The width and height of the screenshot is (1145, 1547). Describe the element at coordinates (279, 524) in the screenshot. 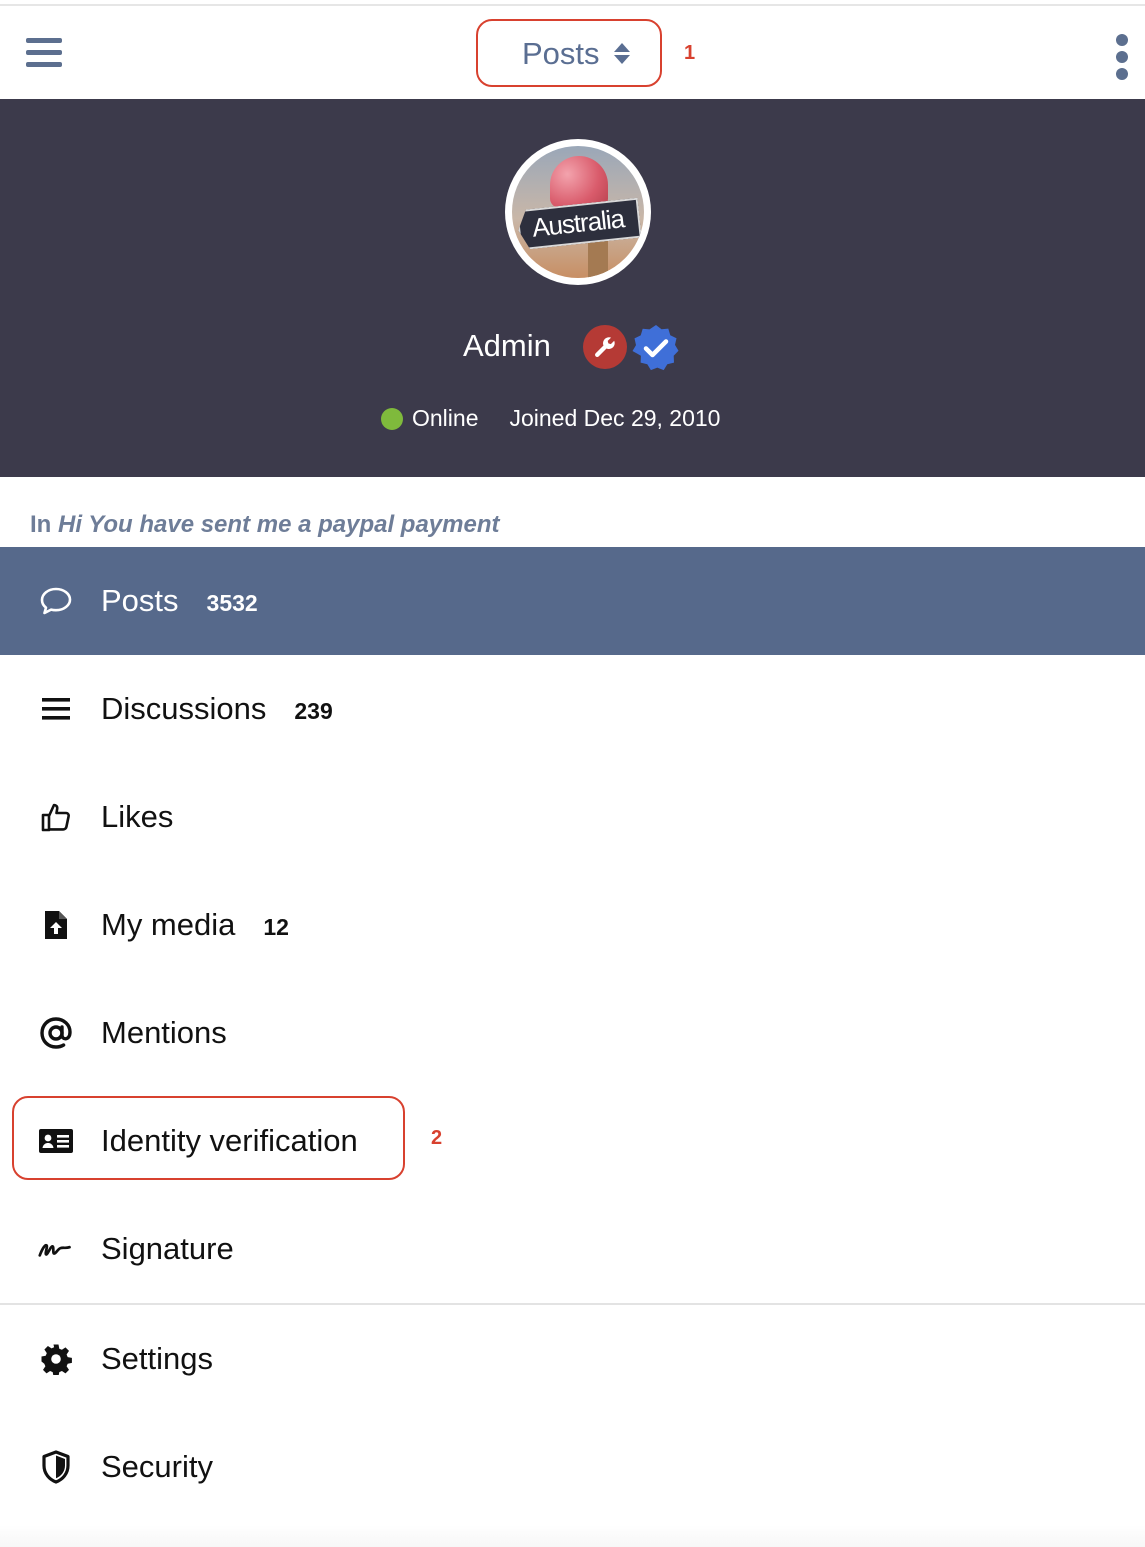

I see `last-post-thread-link: Hi You have sent me a paypal payment` at that location.